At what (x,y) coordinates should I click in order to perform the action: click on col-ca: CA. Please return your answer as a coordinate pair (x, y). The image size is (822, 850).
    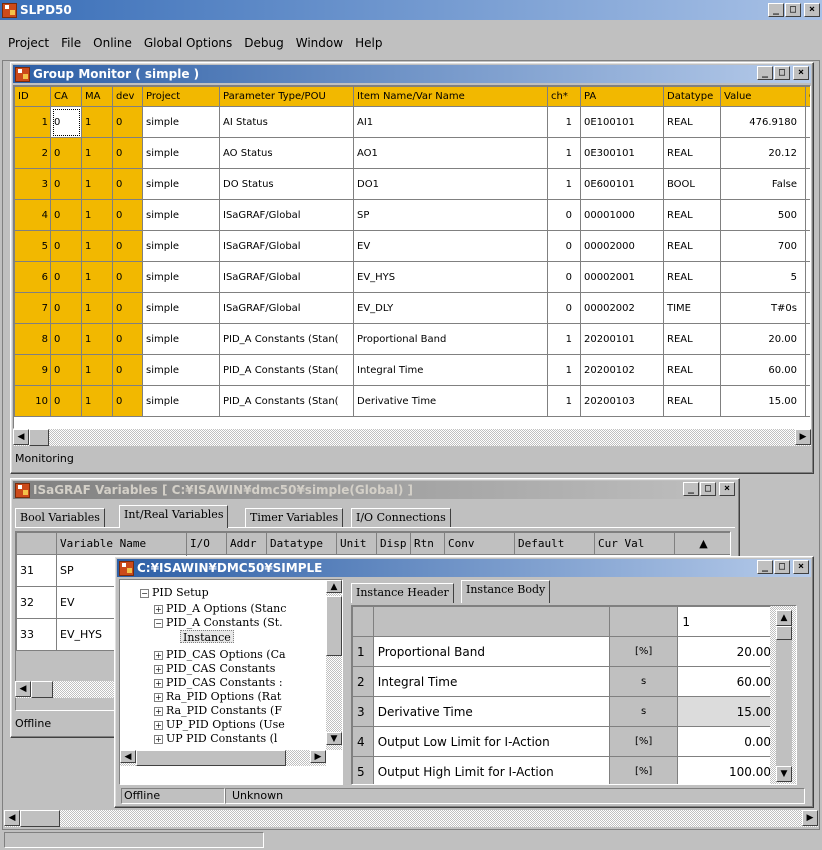
    Looking at the image, I should click on (66, 96).